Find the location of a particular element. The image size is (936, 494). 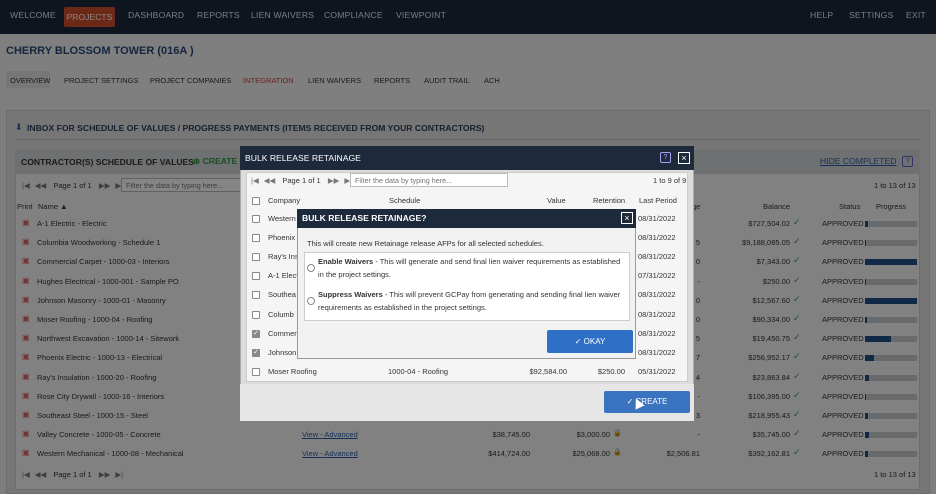

last-period-cell: 05/31/2022 is located at coordinates (657, 371).